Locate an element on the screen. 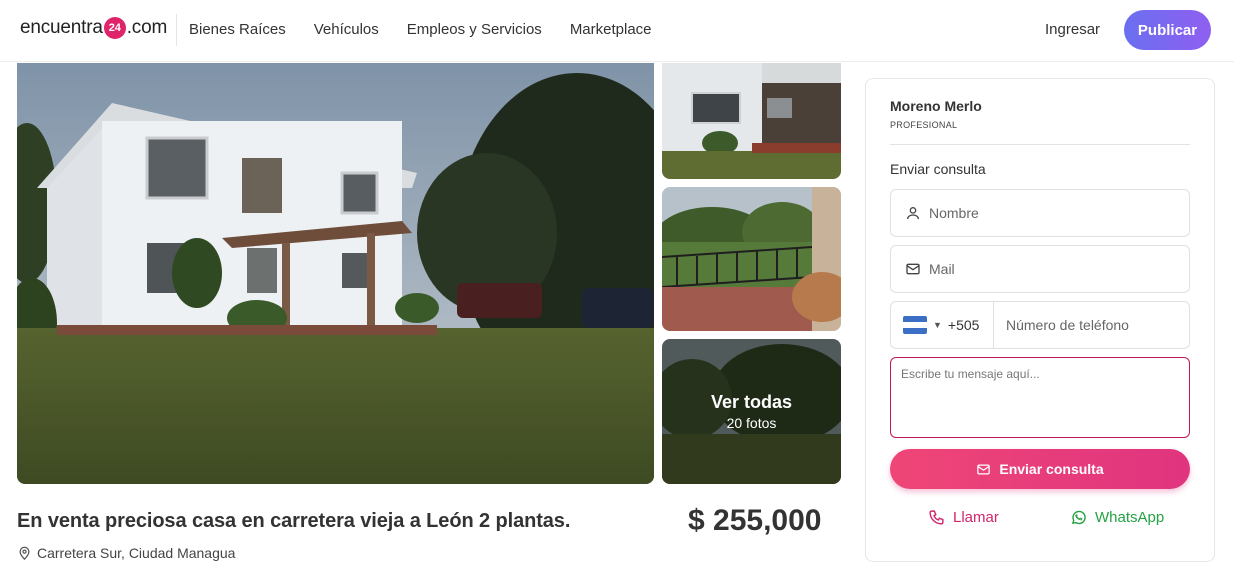 Image resolution: width=1234 pixels, height=576 pixels. thumbnail-1-illustration is located at coordinates (751, 121).